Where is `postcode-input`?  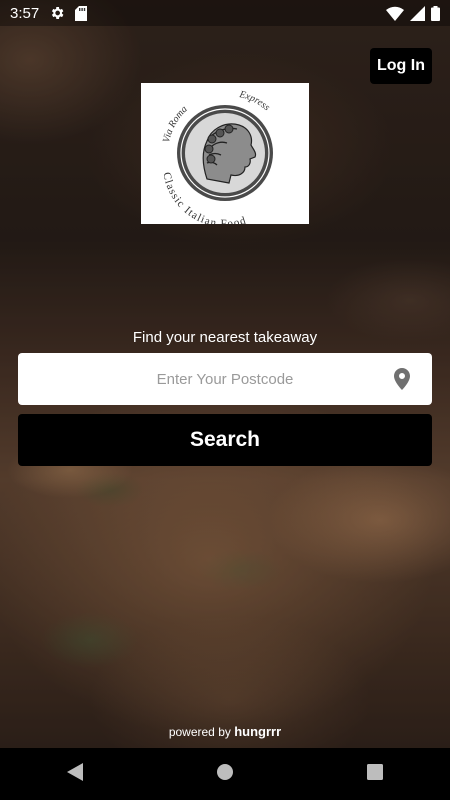 postcode-input is located at coordinates (225, 379).